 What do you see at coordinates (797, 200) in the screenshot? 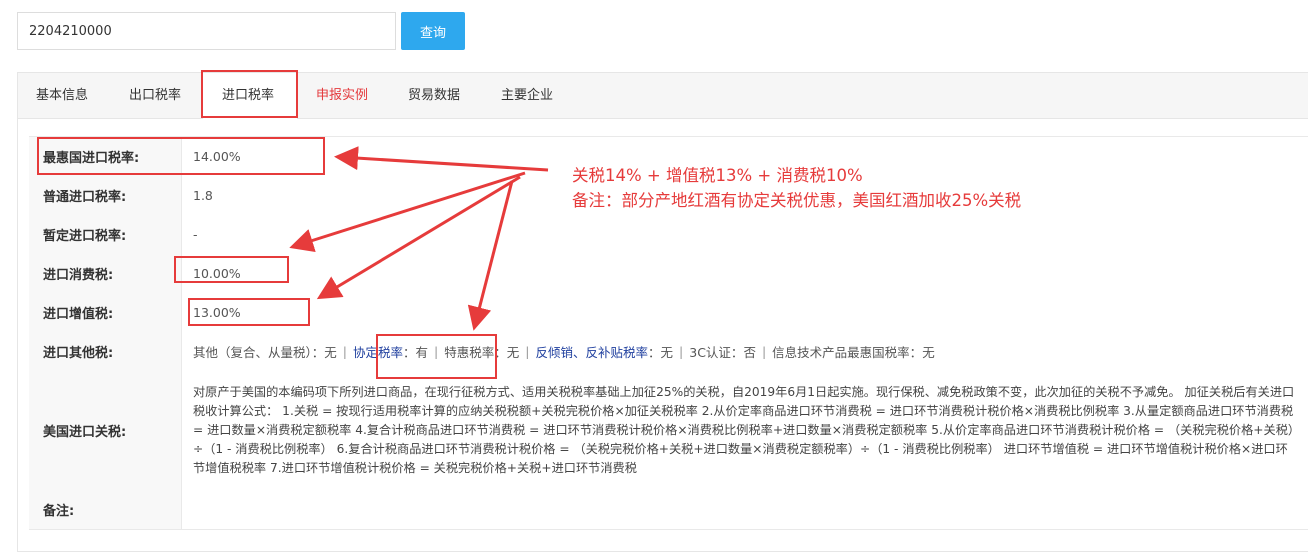
I see `annotation-remark: 备注：部分产地红酒有协定关税优惠，美国红酒加收25%关税` at bounding box center [797, 200].